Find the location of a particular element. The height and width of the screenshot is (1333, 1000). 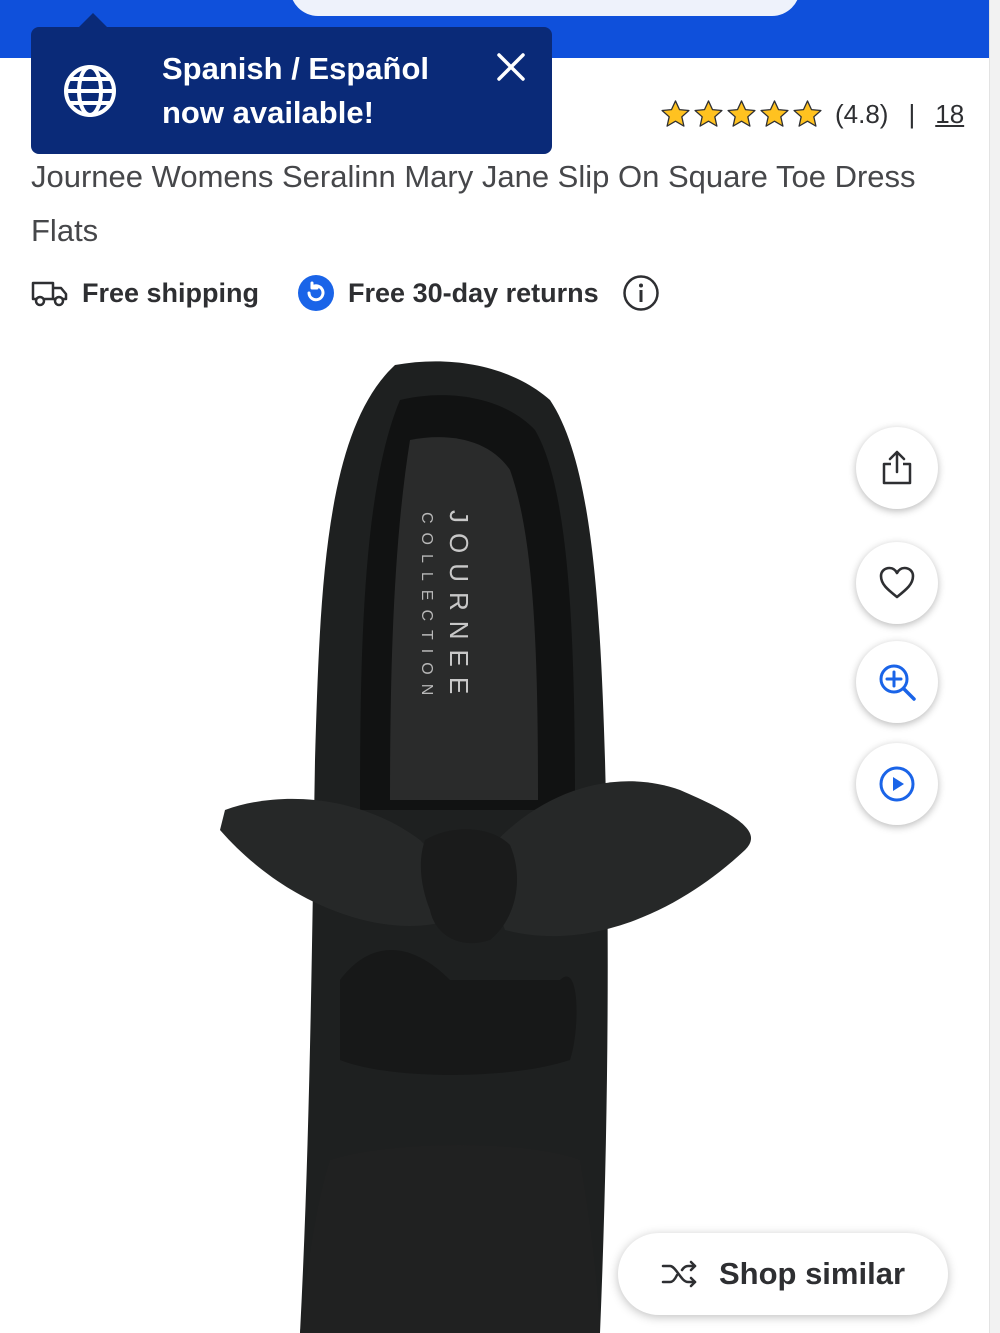

zoom-in-icon is located at coordinates (897, 682).